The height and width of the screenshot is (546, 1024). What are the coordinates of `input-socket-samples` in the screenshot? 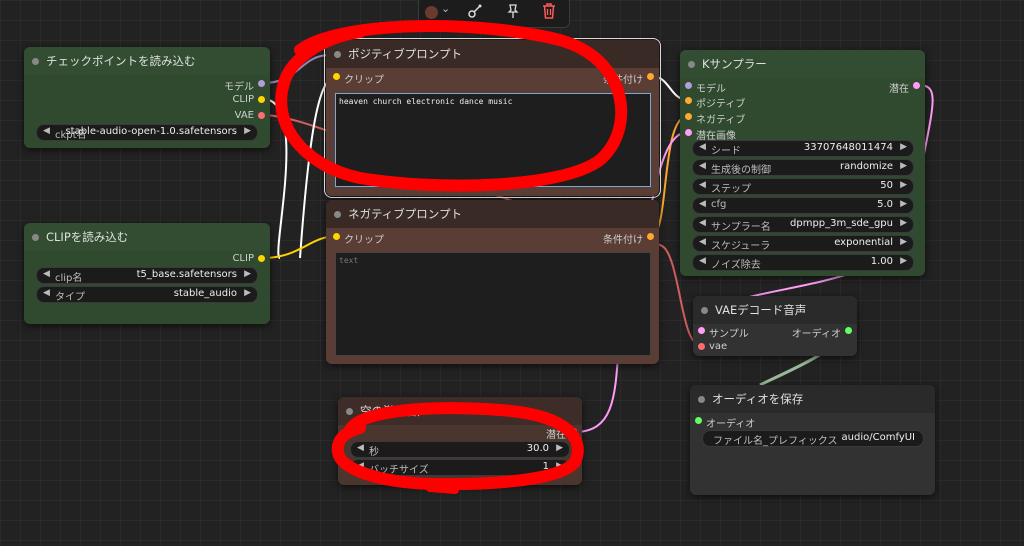 It's located at (701, 330).